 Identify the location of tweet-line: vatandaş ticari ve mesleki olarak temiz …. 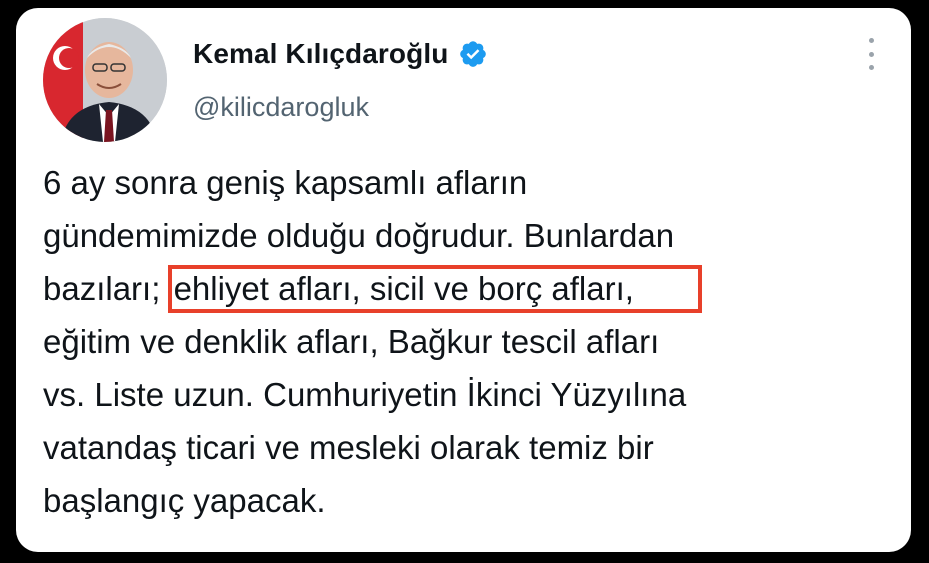
(348, 447).